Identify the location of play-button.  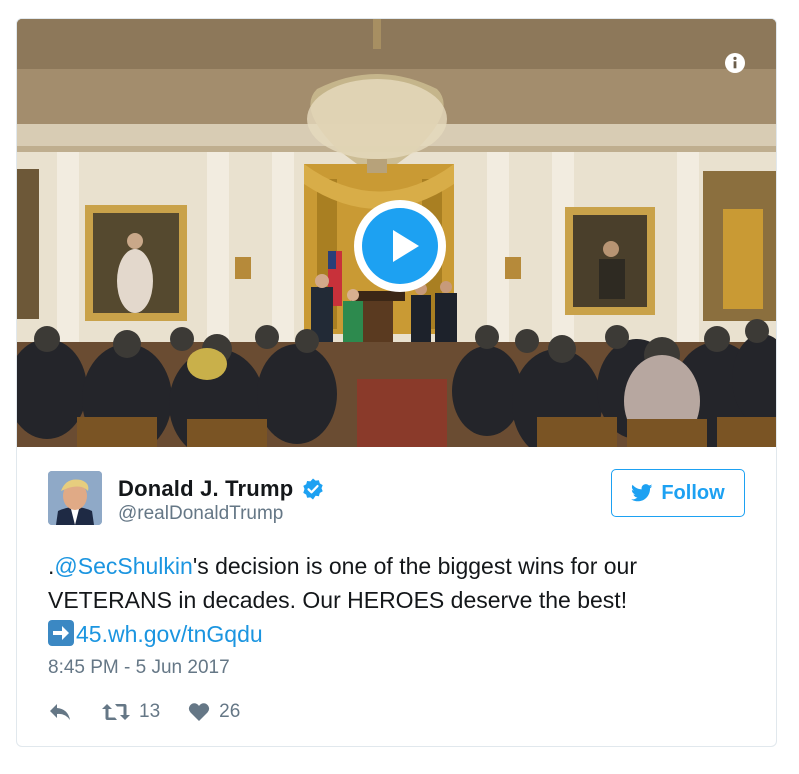
(400, 246).